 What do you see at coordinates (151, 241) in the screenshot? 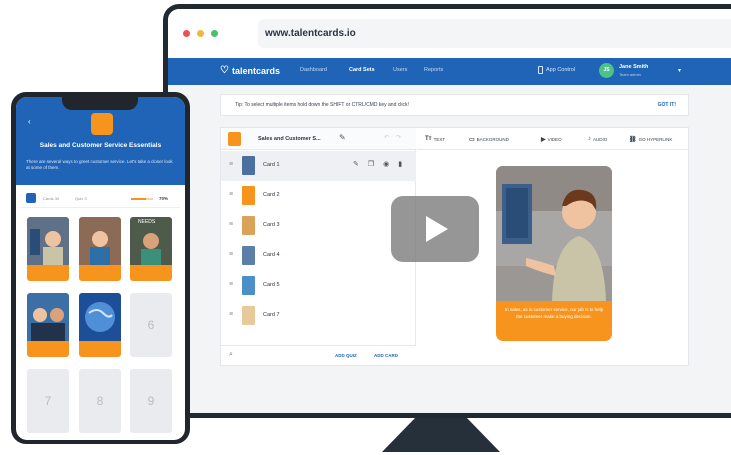
I see `card-tile-image: NEEDS` at bounding box center [151, 241].